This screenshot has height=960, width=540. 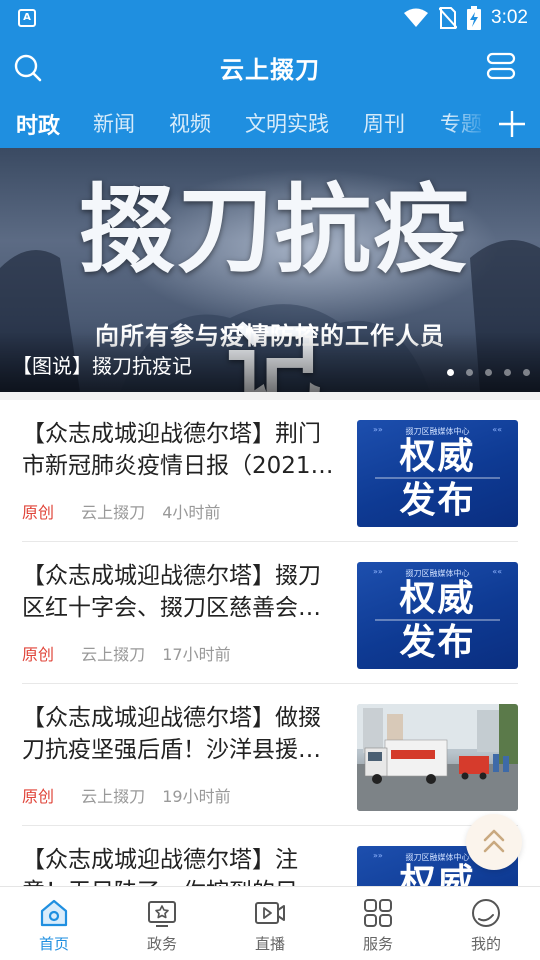 What do you see at coordinates (196, 654) in the screenshot?
I see `news-time: 17小时前` at bounding box center [196, 654].